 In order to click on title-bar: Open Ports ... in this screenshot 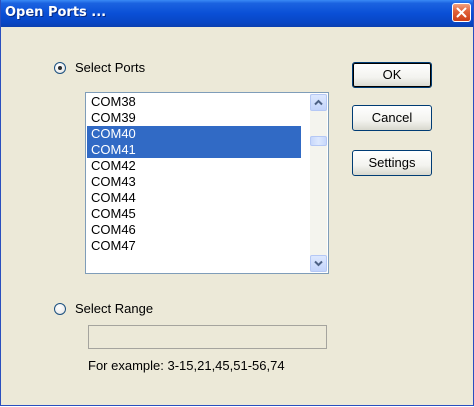, I will do `click(237, 13)`.